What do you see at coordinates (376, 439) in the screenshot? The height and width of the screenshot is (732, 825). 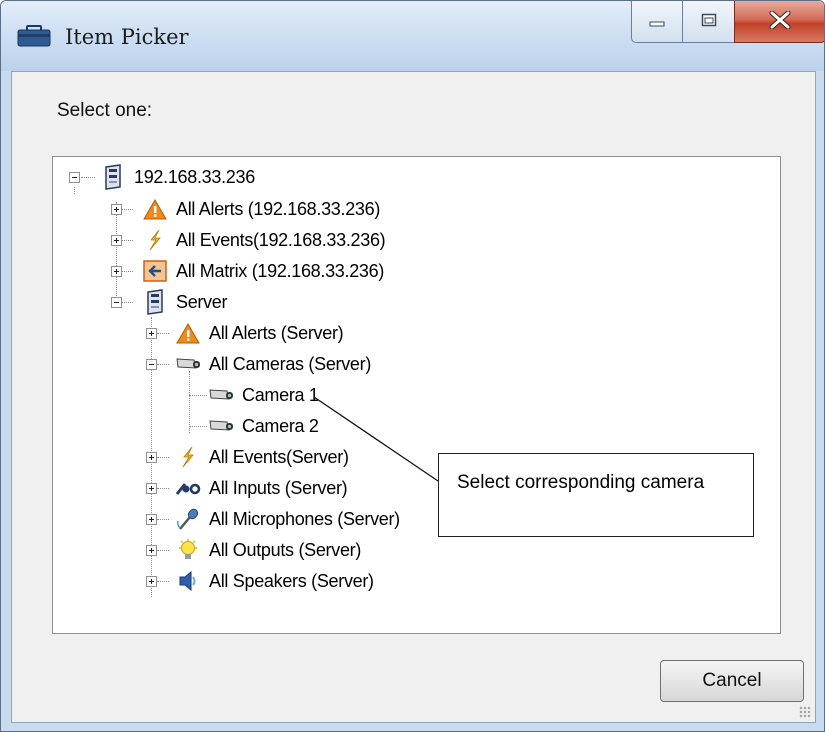 I see `callout-pointer-line` at bounding box center [376, 439].